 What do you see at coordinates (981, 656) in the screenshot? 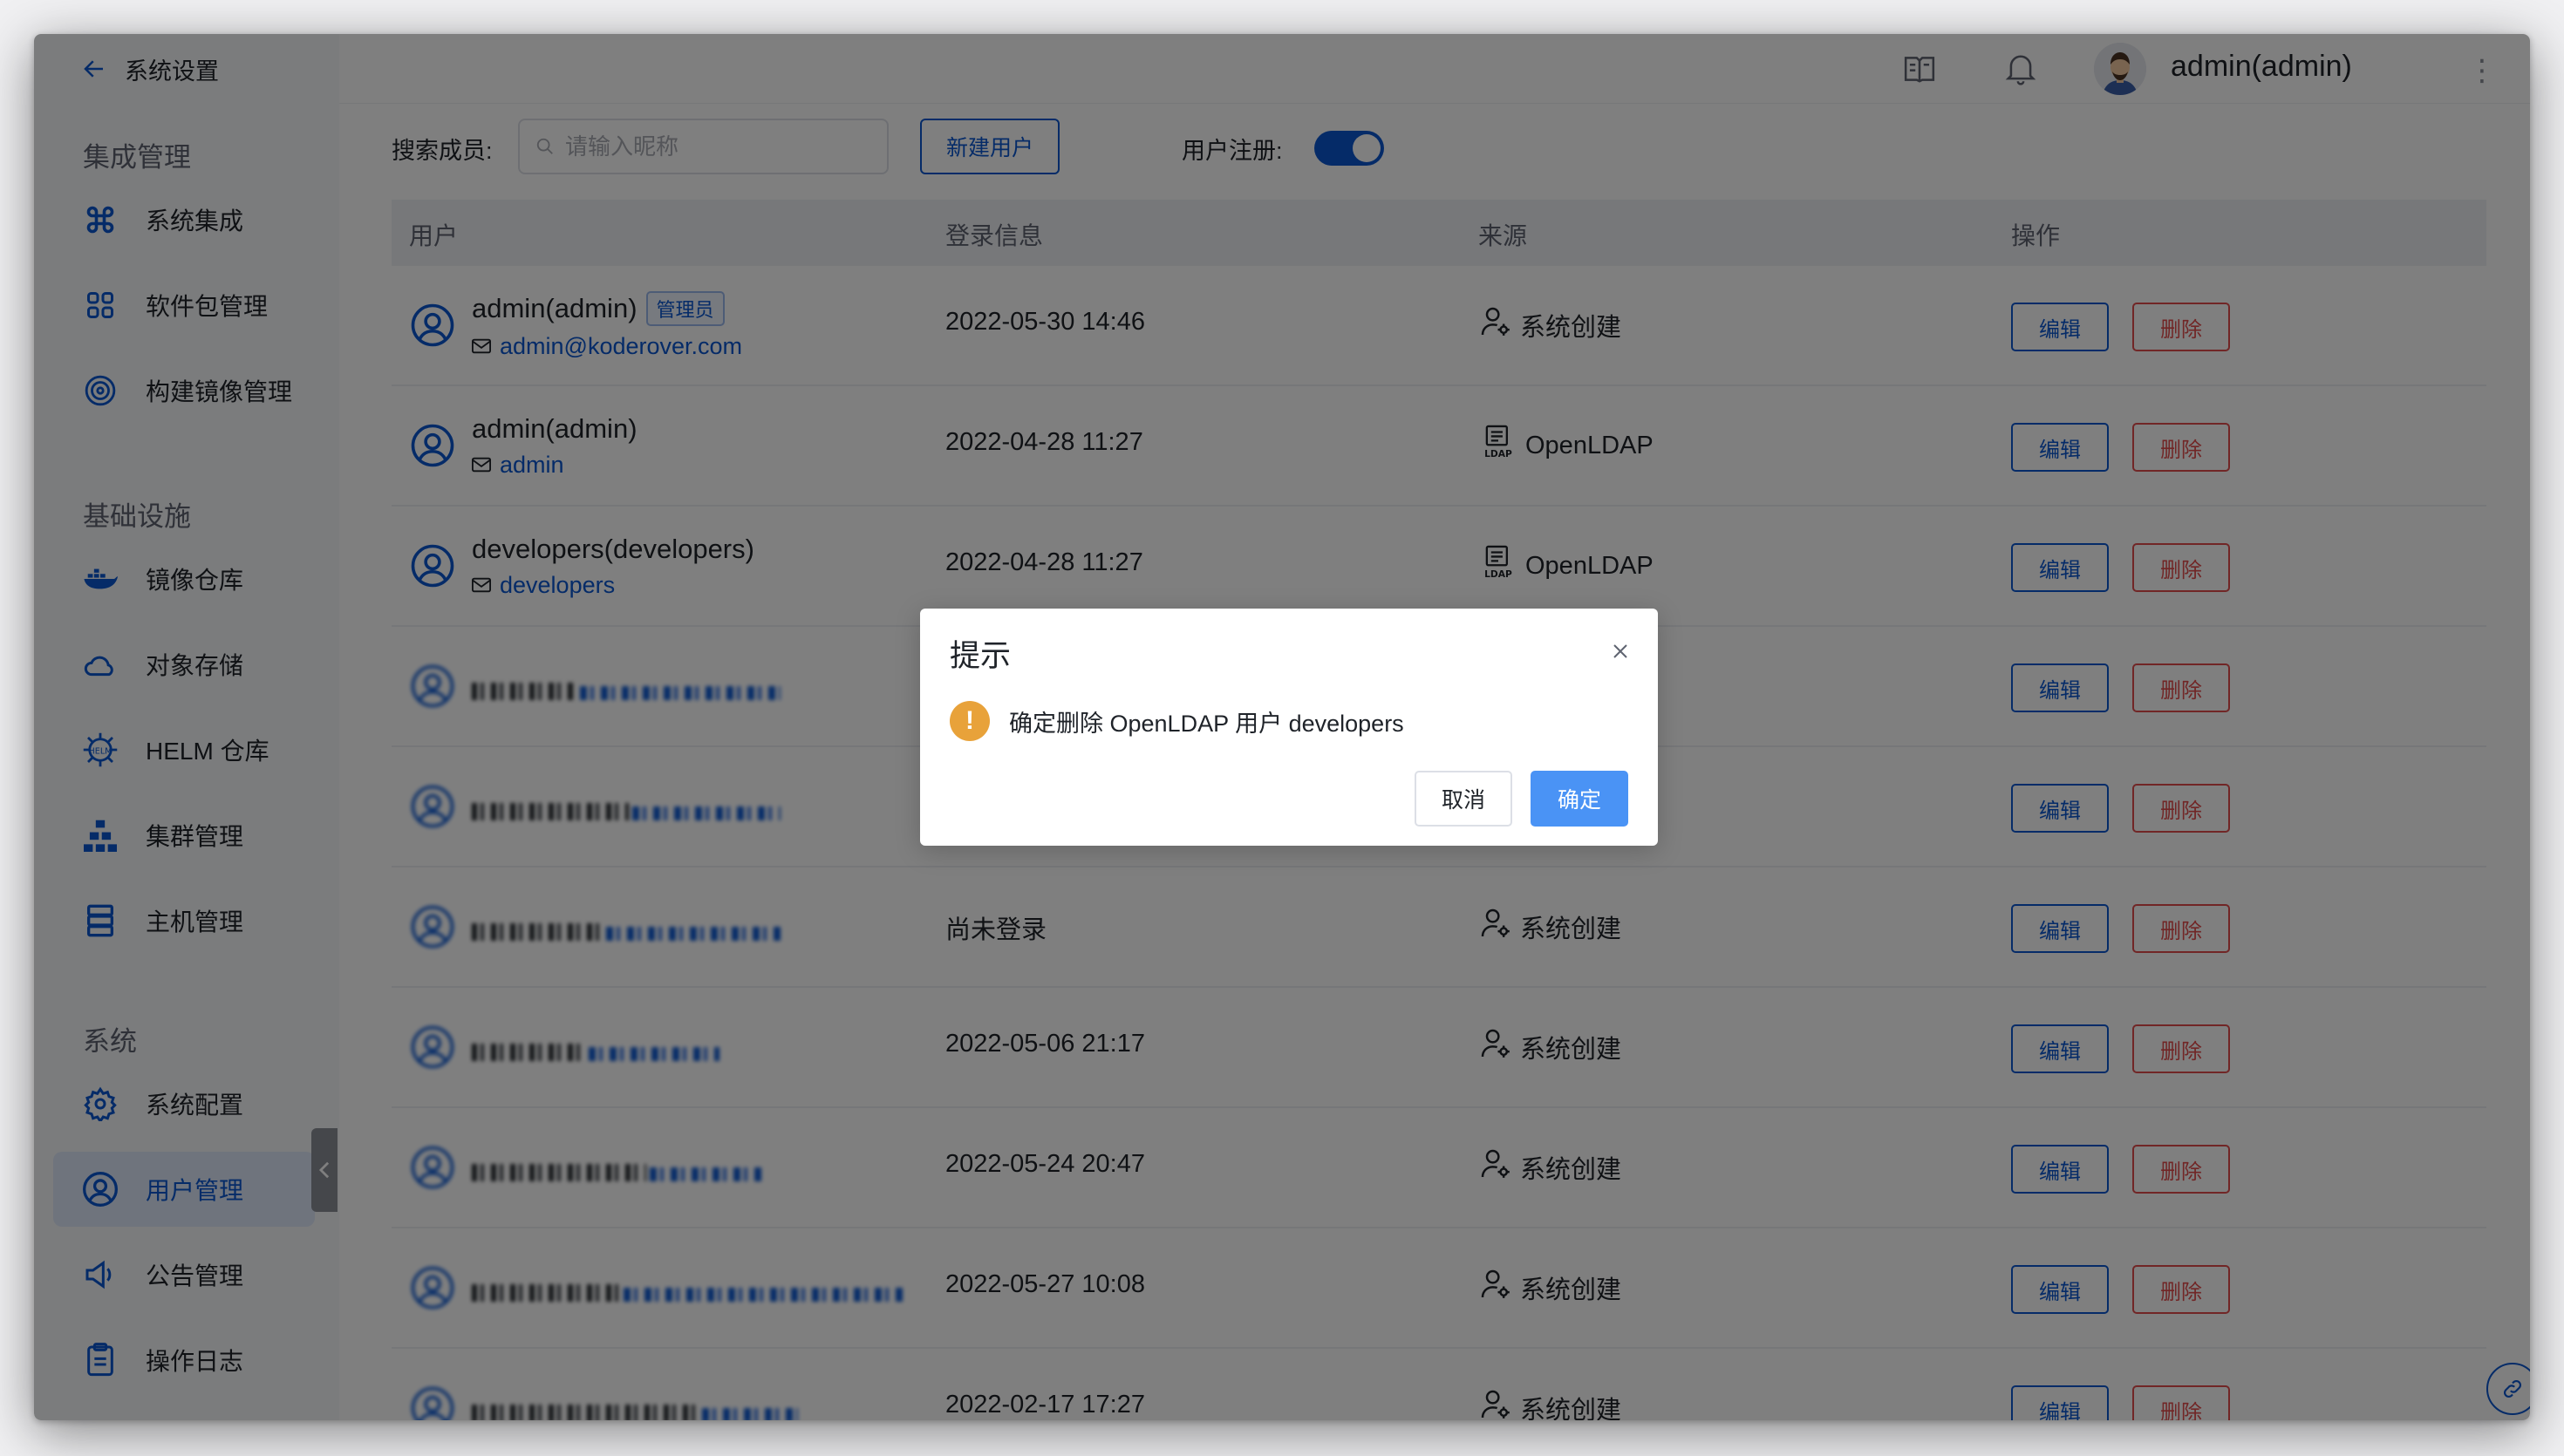
I see `dialog-title: 提示` at bounding box center [981, 656].